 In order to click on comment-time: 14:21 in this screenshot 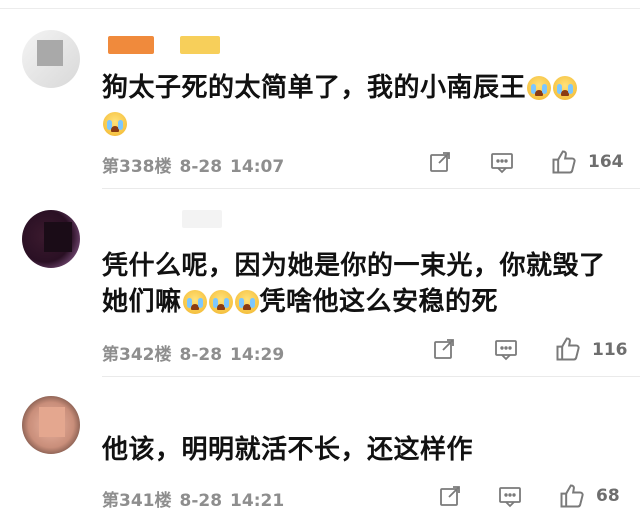, I will do `click(257, 501)`.